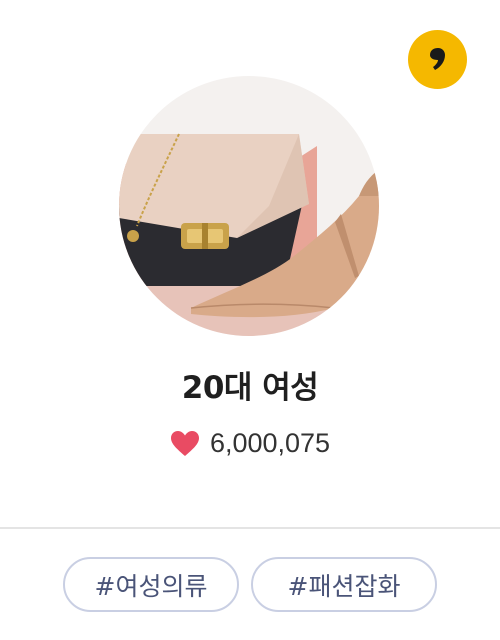  I want to click on tag-chip: #여성의류, so click(151, 584).